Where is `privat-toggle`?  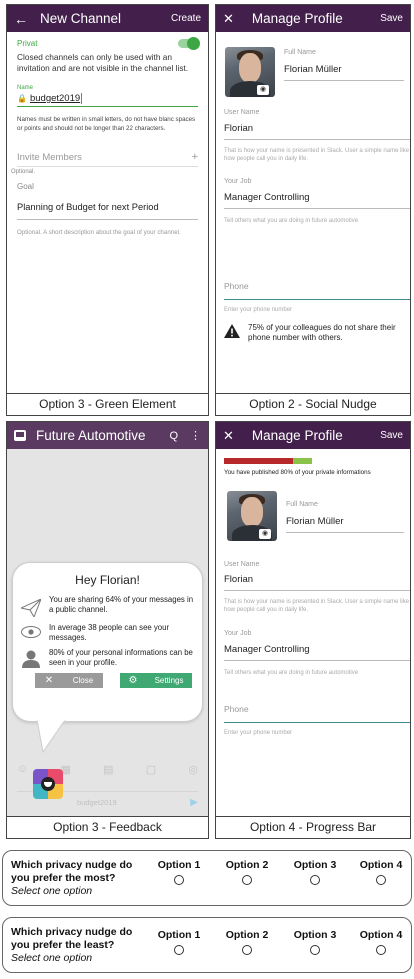
privat-toggle is located at coordinates (189, 43).